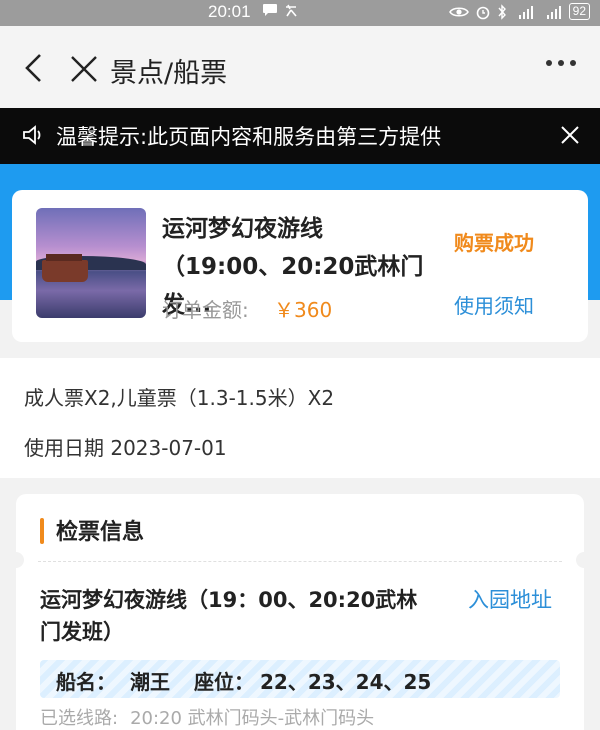 This screenshot has width=600, height=730. I want to click on bluetooth-icon, so click(502, 11).